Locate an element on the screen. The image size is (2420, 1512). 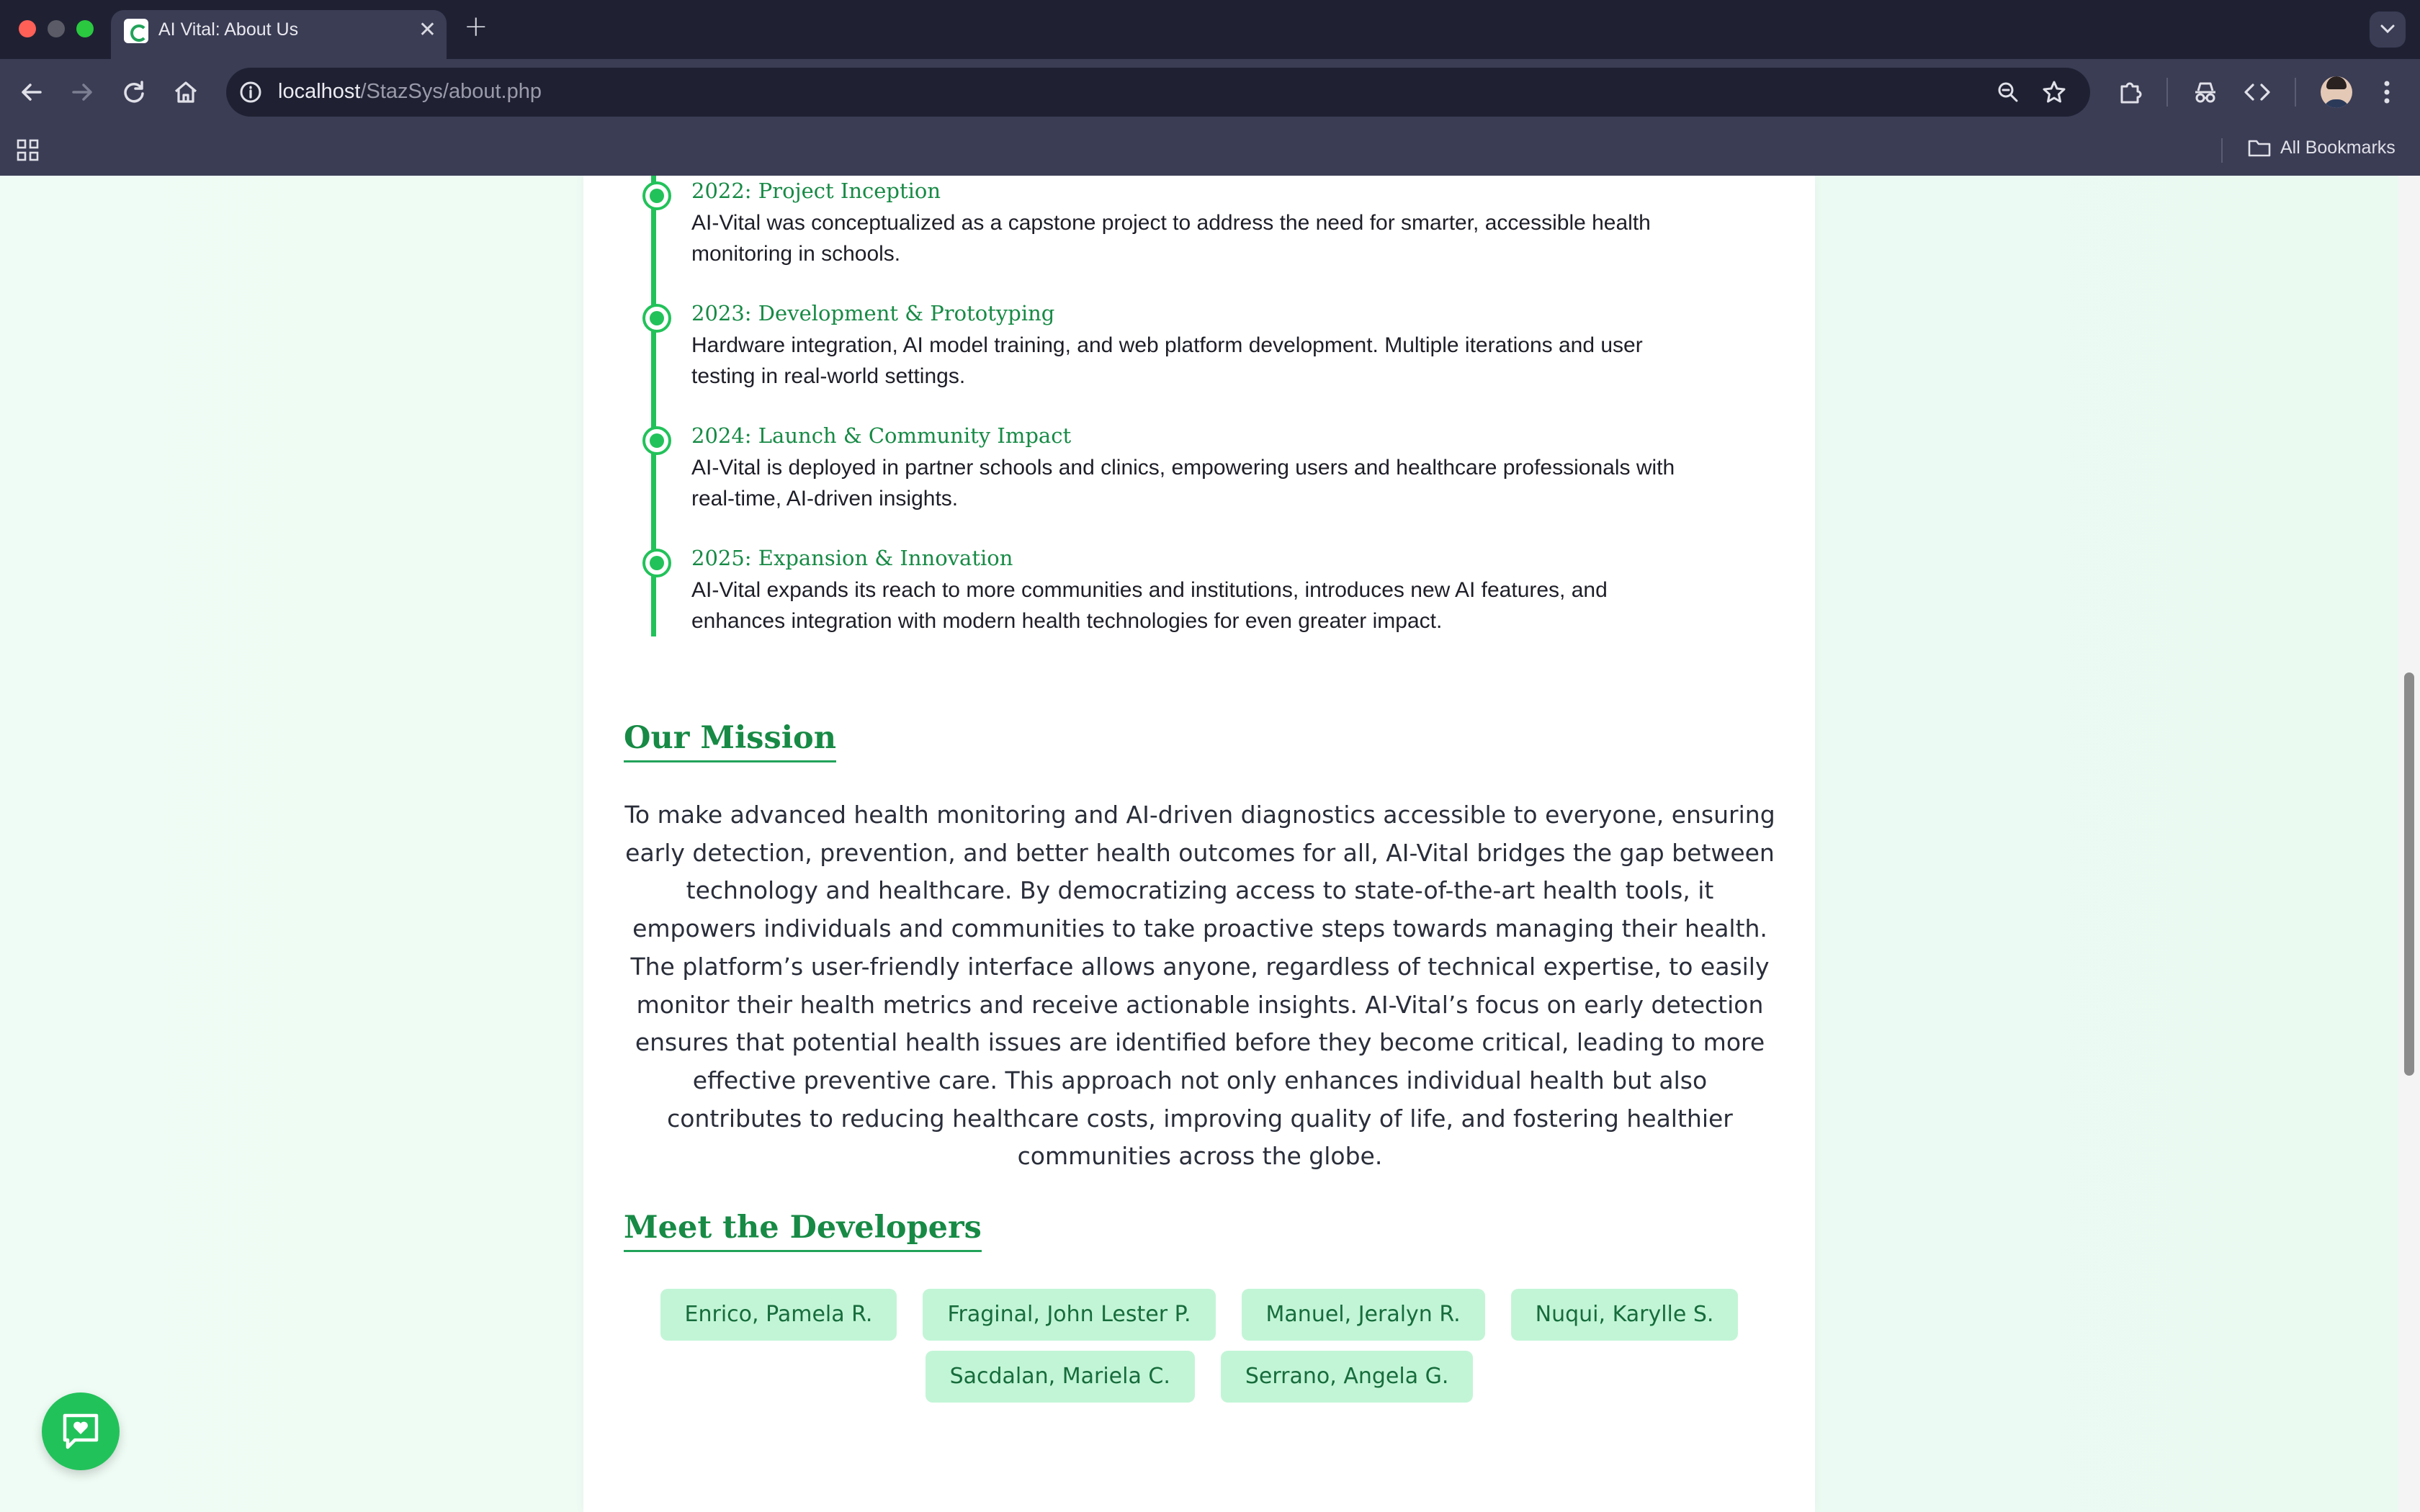
minimize-window-button is located at coordinates (56, 28).